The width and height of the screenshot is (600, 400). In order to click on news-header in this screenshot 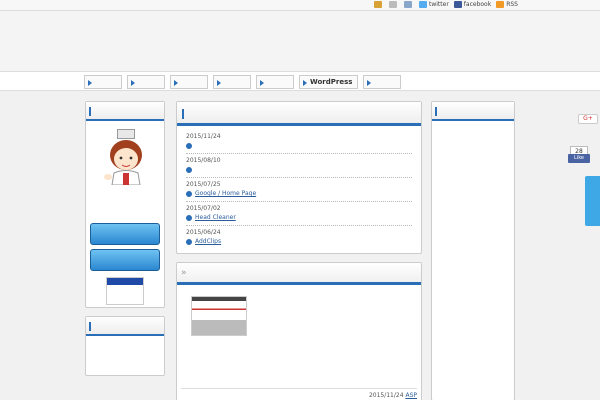, I will do `click(299, 114)`.